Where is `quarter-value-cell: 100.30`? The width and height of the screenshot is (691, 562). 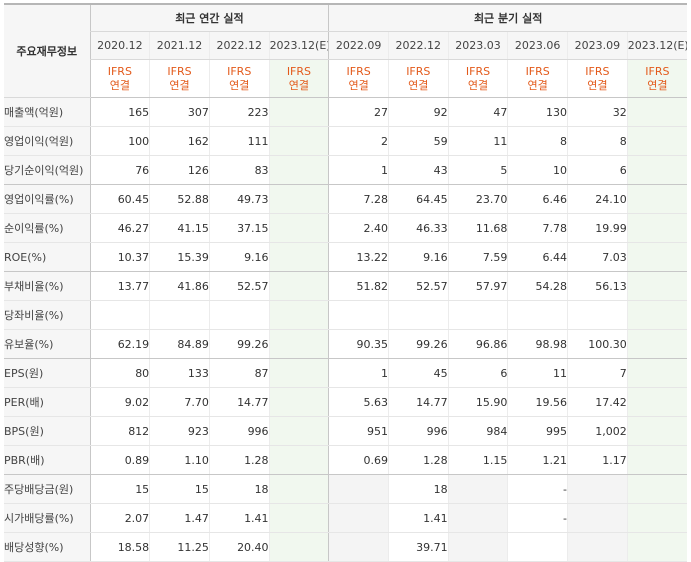 quarter-value-cell: 100.30 is located at coordinates (597, 344).